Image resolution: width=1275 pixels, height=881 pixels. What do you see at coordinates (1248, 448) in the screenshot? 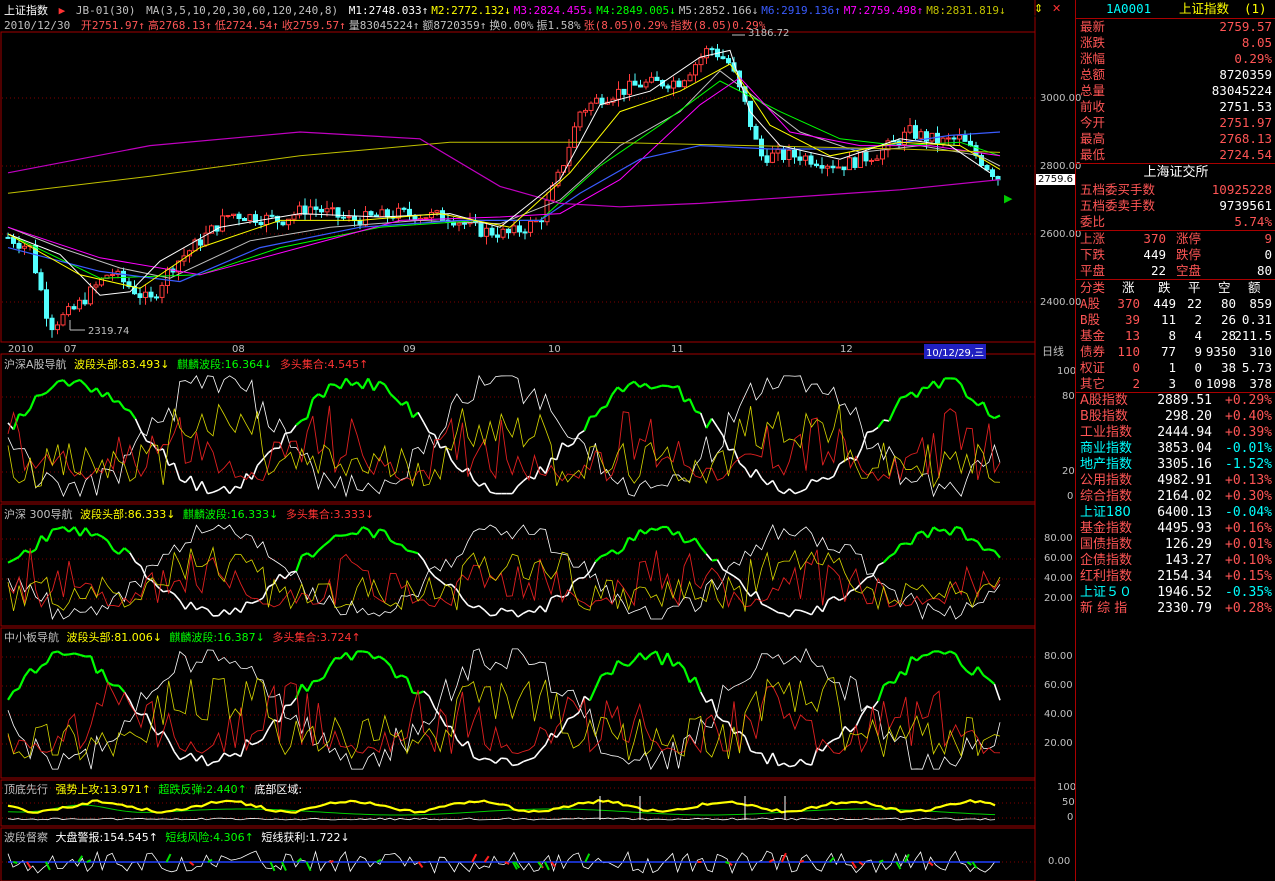
I see `index-change: -0.01%` at bounding box center [1248, 448].